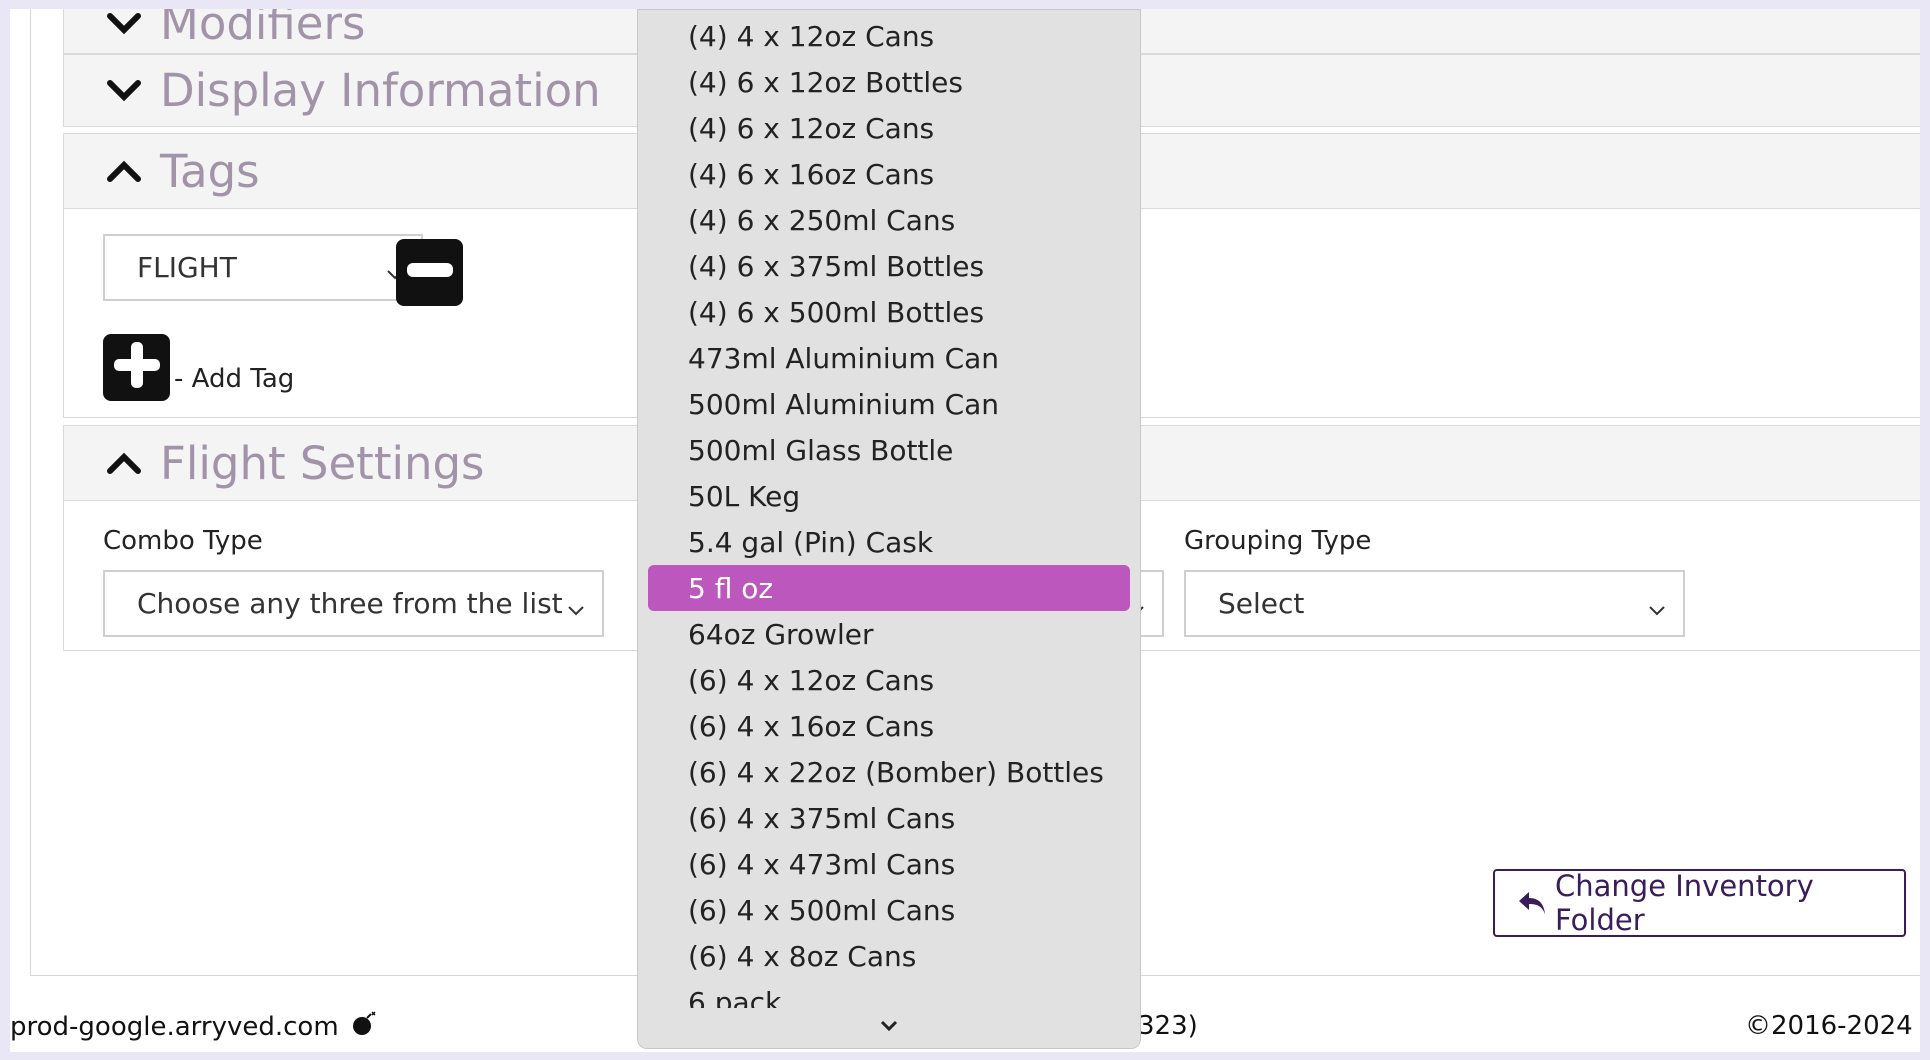  What do you see at coordinates (263, 29) in the screenshot?
I see `section-title-modifiers: Modifiers` at bounding box center [263, 29].